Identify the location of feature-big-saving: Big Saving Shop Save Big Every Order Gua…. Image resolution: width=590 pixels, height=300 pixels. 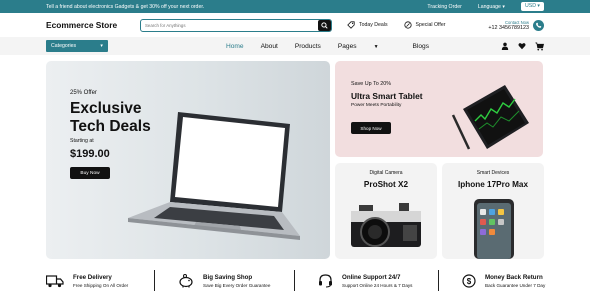
(224, 281).